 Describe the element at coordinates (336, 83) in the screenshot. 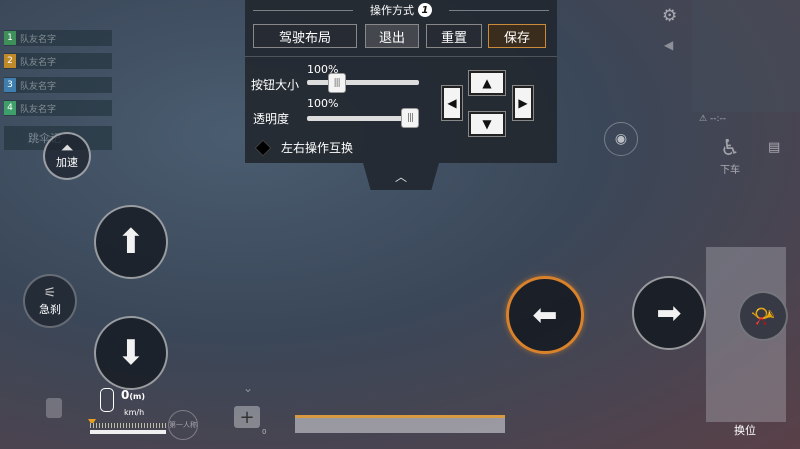

I see `button-size-slider-handle: |||` at that location.